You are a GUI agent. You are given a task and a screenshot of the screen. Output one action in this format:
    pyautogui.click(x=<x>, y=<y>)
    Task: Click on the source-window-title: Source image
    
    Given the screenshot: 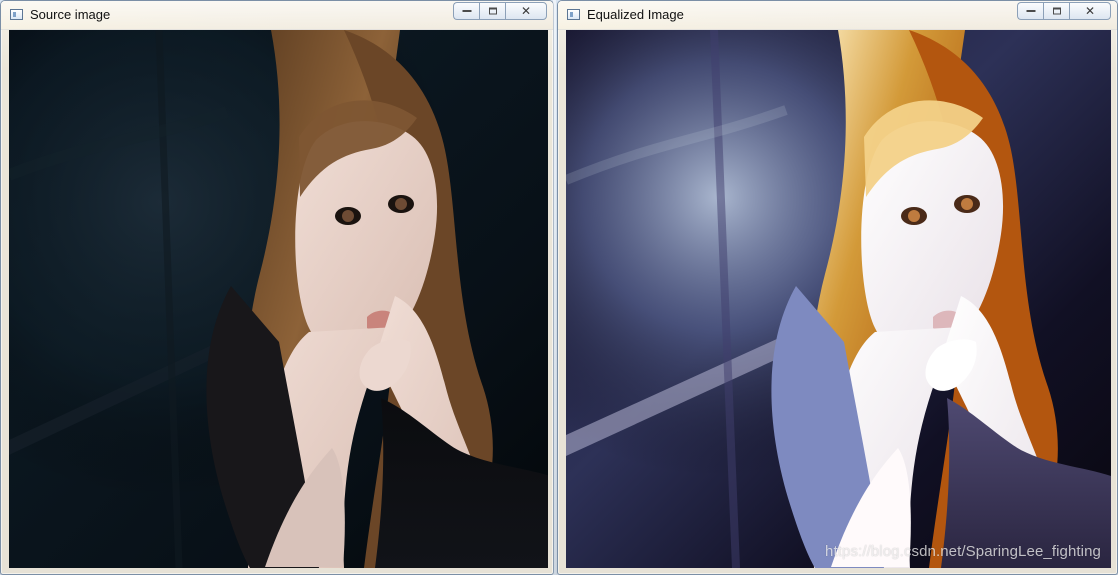 What is the action you would take?
    pyautogui.click(x=70, y=14)
    